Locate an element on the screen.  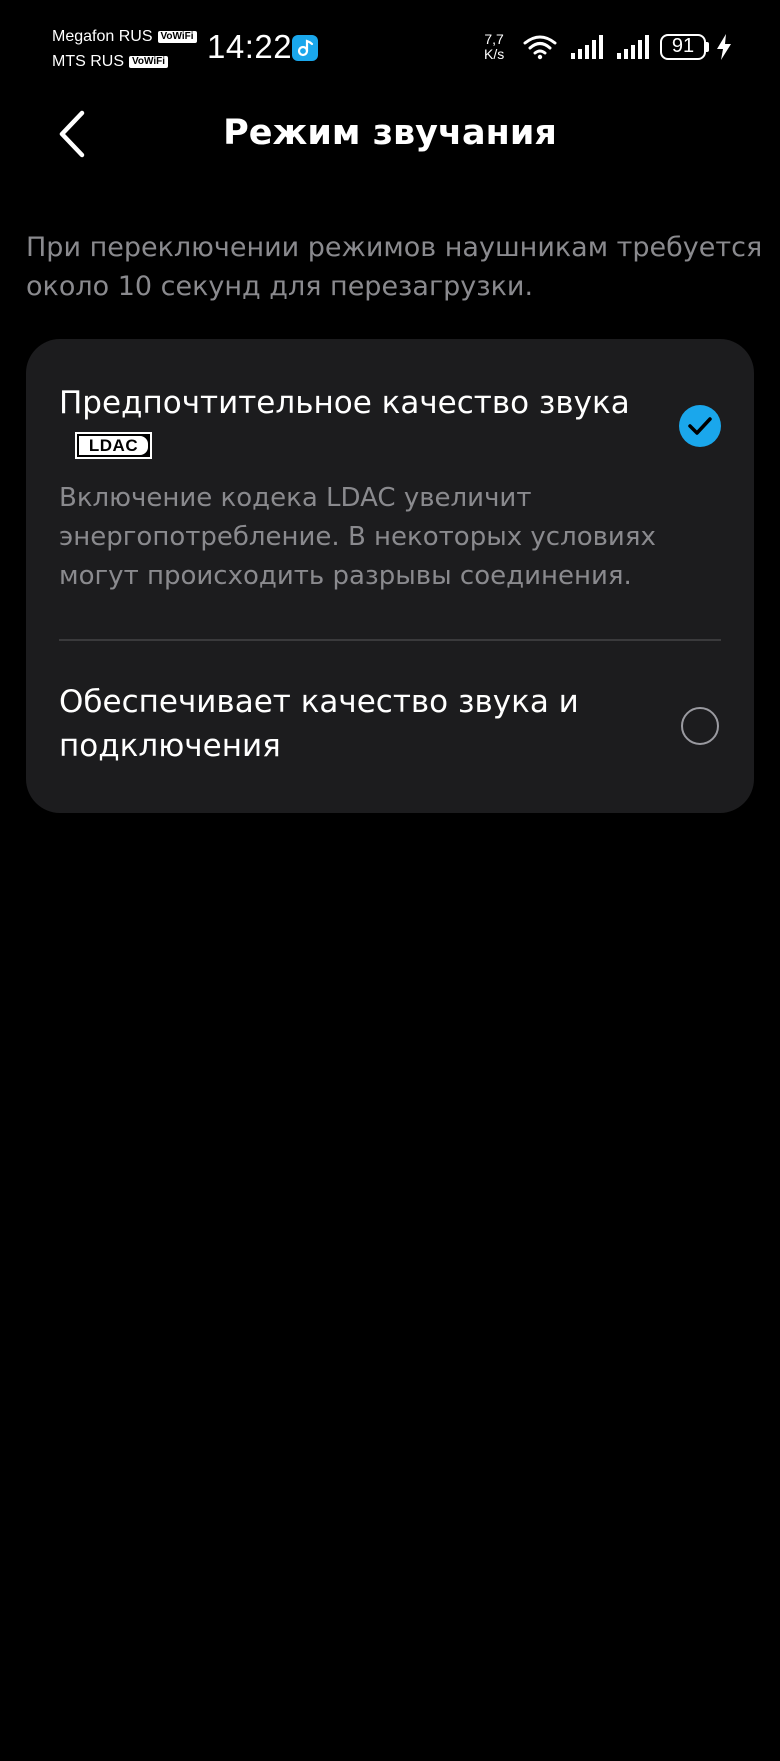
vowifi-badge-2: VoWiFi is located at coordinates (149, 61).